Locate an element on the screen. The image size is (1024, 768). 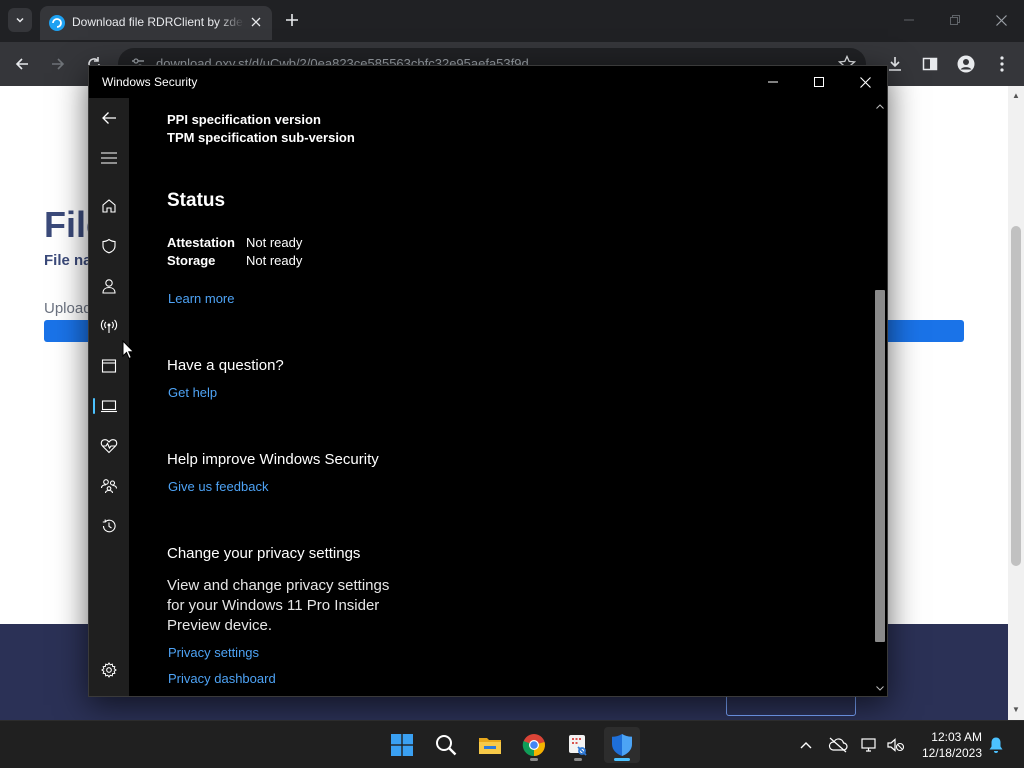
app-browser-icon is located at coordinates (109, 366).